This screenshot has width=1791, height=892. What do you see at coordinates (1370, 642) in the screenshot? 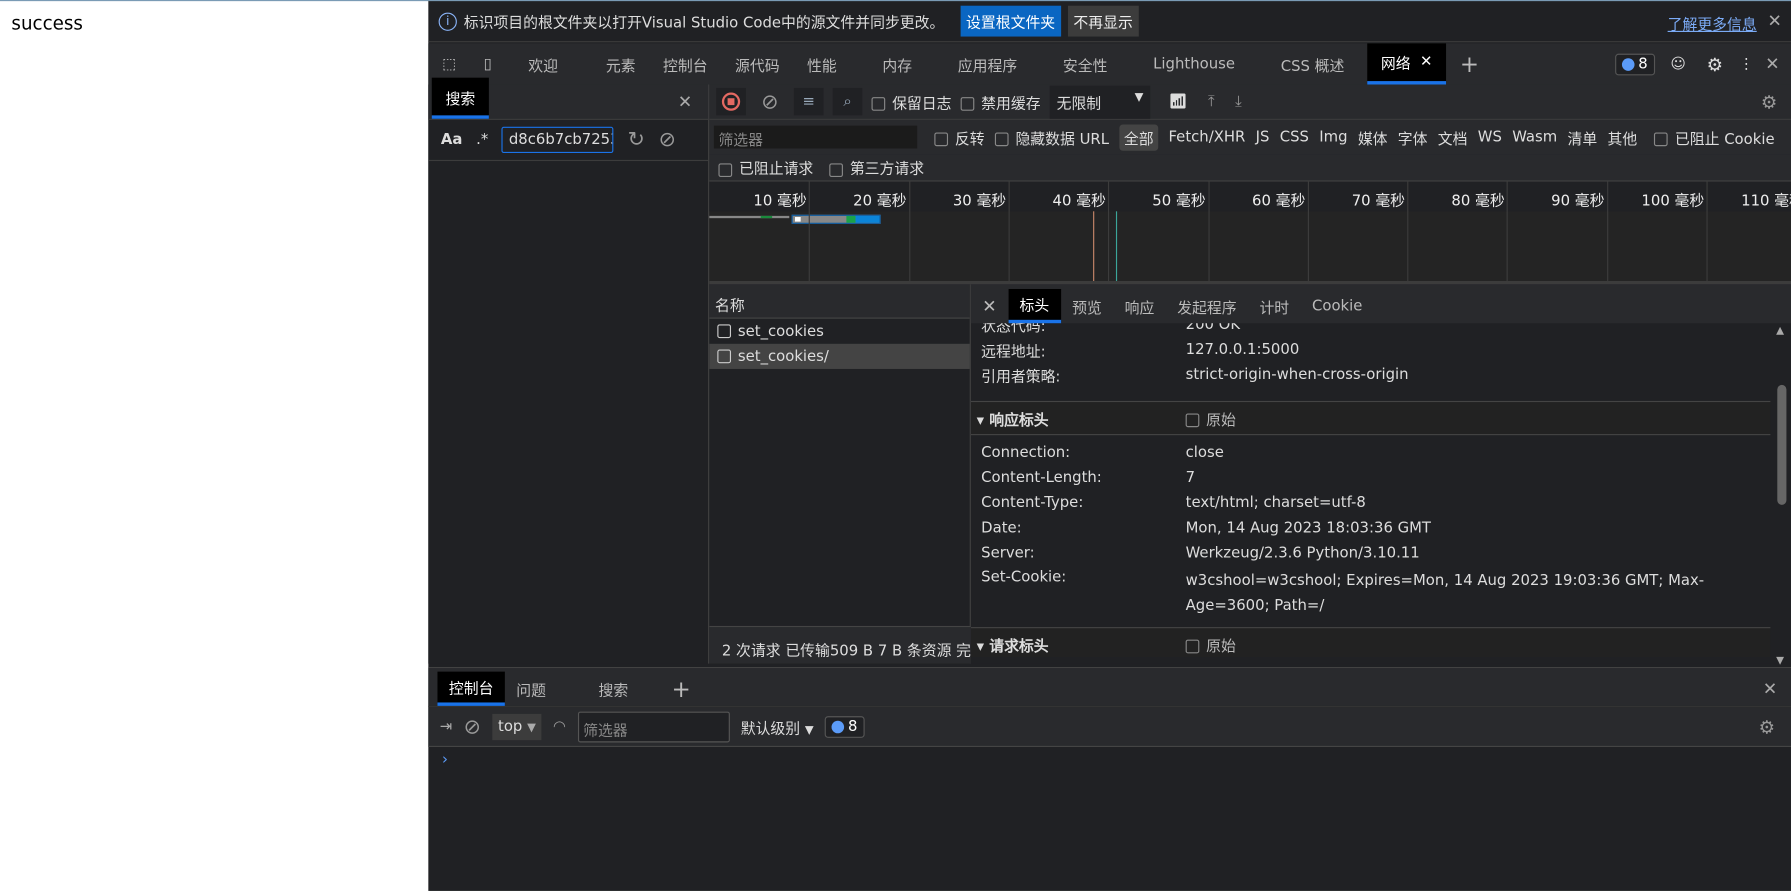
I see `request-headers-section: ▾ 请求标头 原始` at bounding box center [1370, 642].